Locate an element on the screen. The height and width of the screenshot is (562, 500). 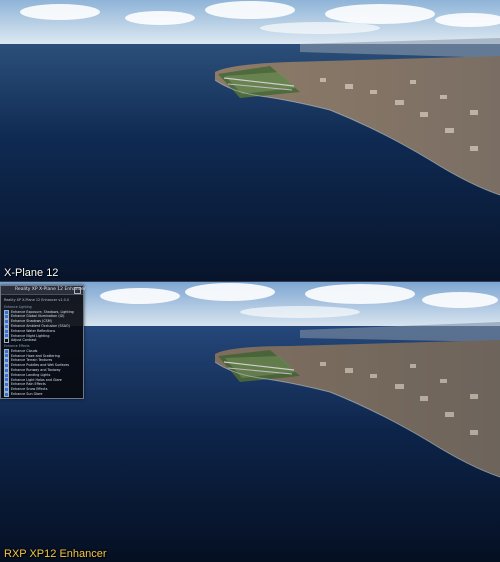
option-row: Adjust Contrast is located at coordinates (42, 341).